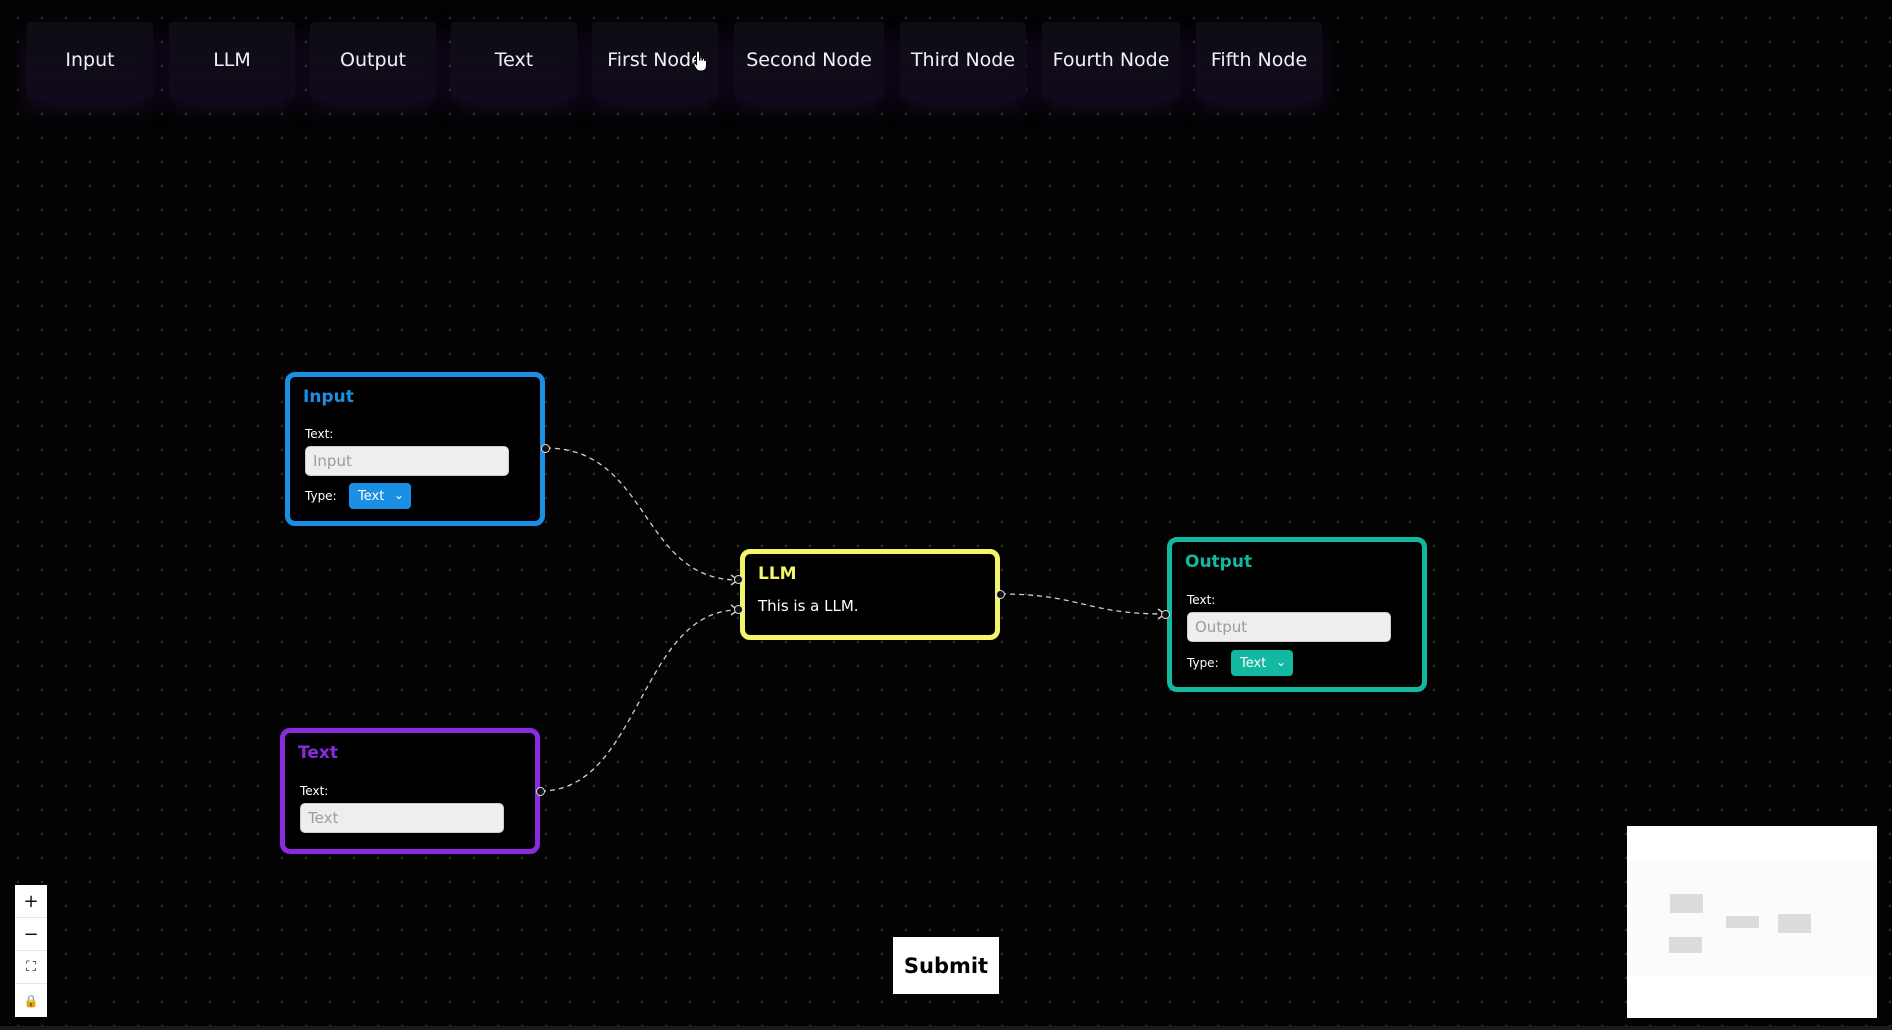 The height and width of the screenshot is (1030, 1892). What do you see at coordinates (963, 60) in the screenshot?
I see `toolbar-item-third-node: Third Node` at bounding box center [963, 60].